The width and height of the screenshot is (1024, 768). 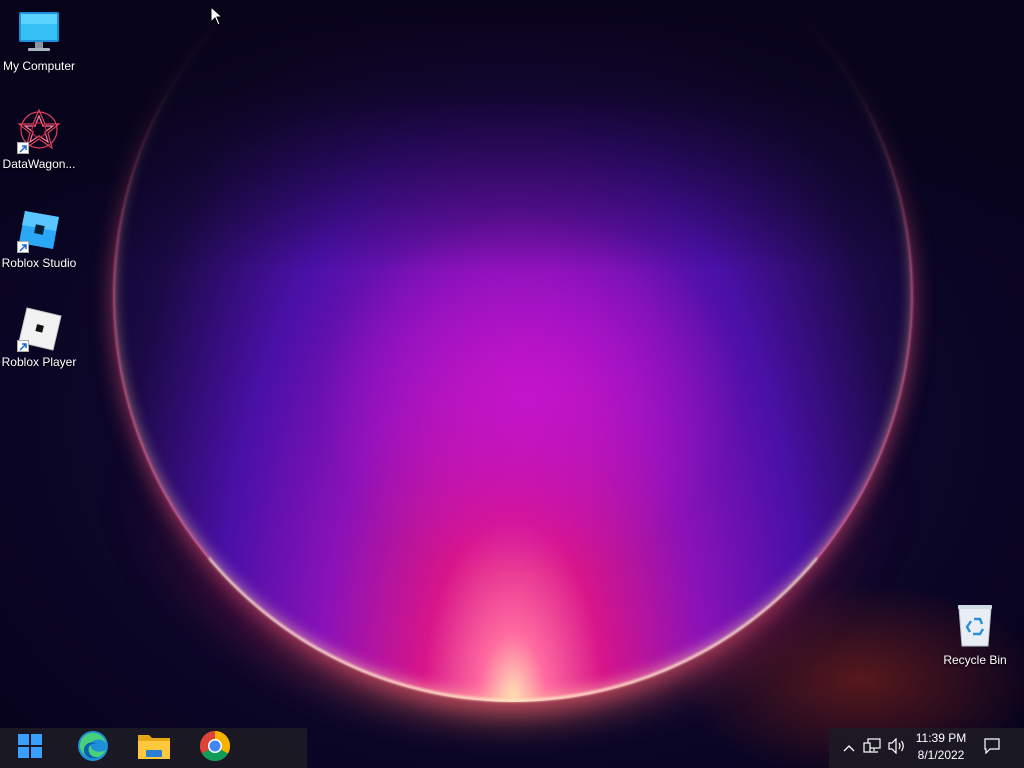 I want to click on windows-start-icon, so click(x=30, y=748).